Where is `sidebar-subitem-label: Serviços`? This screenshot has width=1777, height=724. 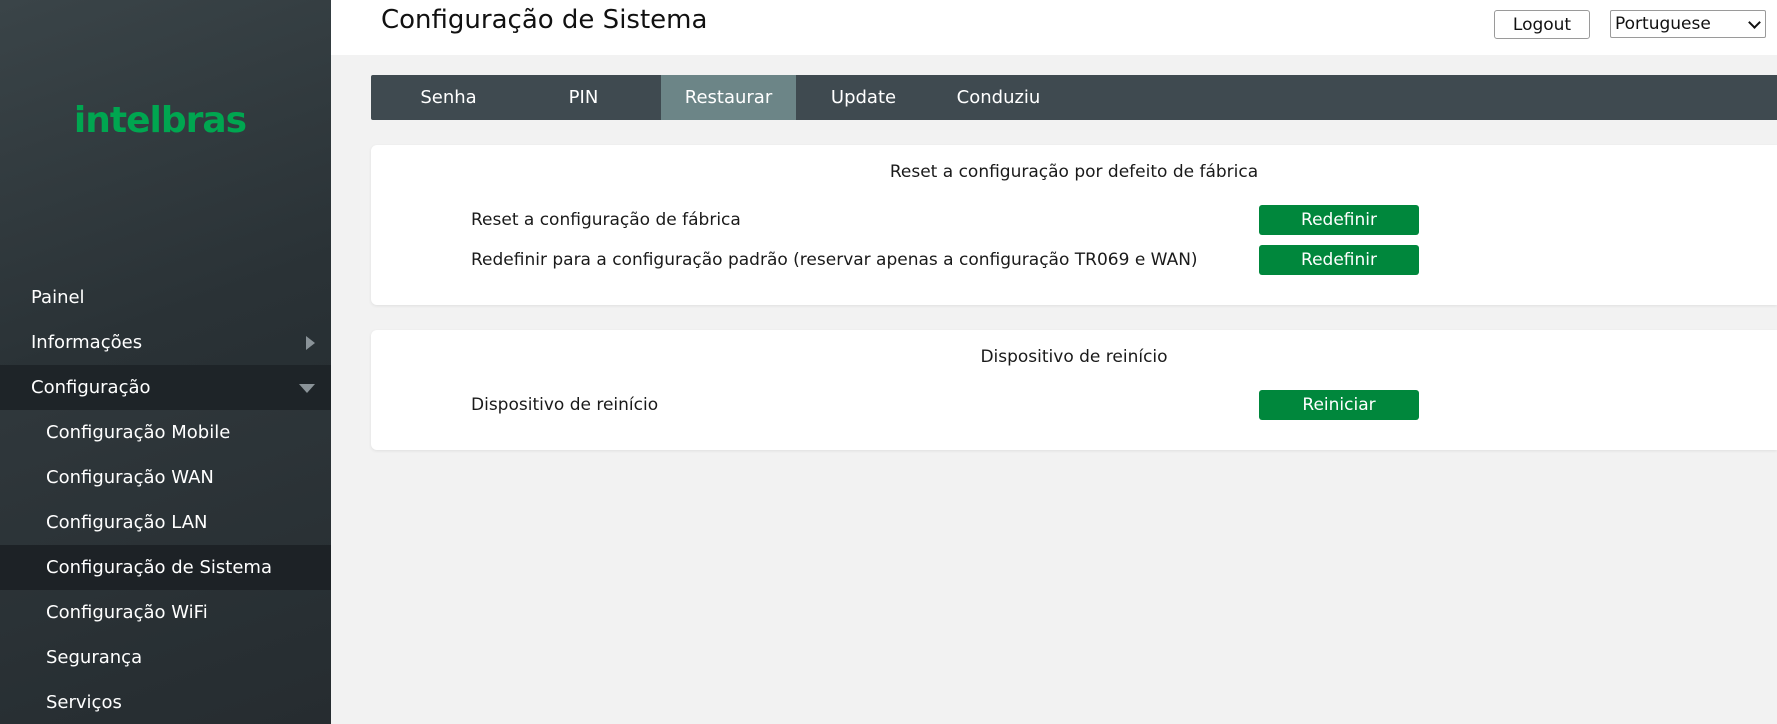 sidebar-subitem-label: Serviços is located at coordinates (84, 702).